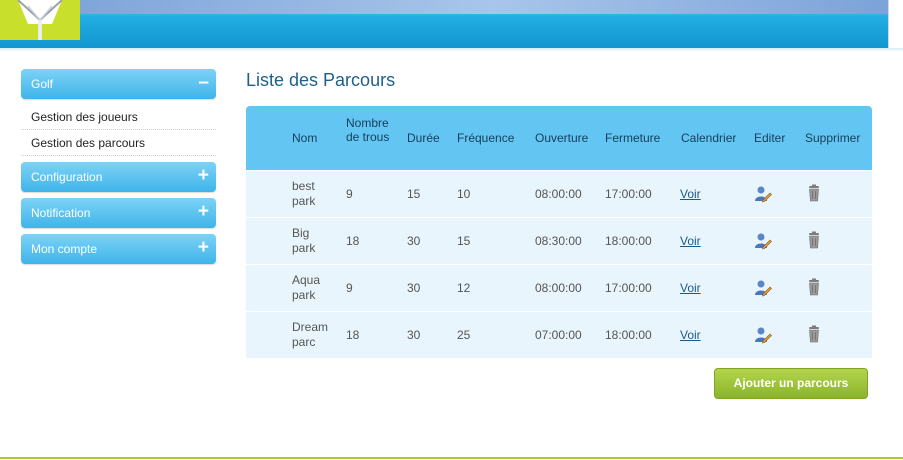 The height and width of the screenshot is (460, 903). What do you see at coordinates (42, 84) in the screenshot?
I see `menu-section-label: Golf` at bounding box center [42, 84].